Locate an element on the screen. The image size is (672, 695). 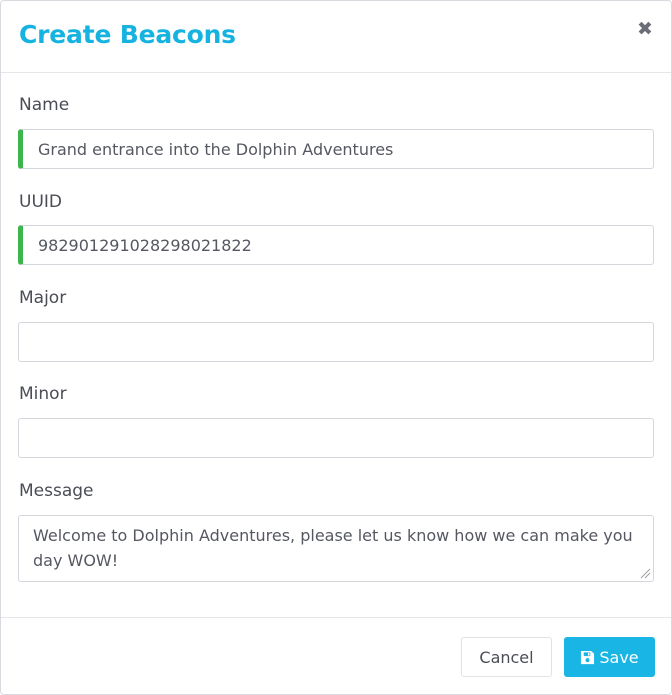
uuid-input is located at coordinates (336, 245).